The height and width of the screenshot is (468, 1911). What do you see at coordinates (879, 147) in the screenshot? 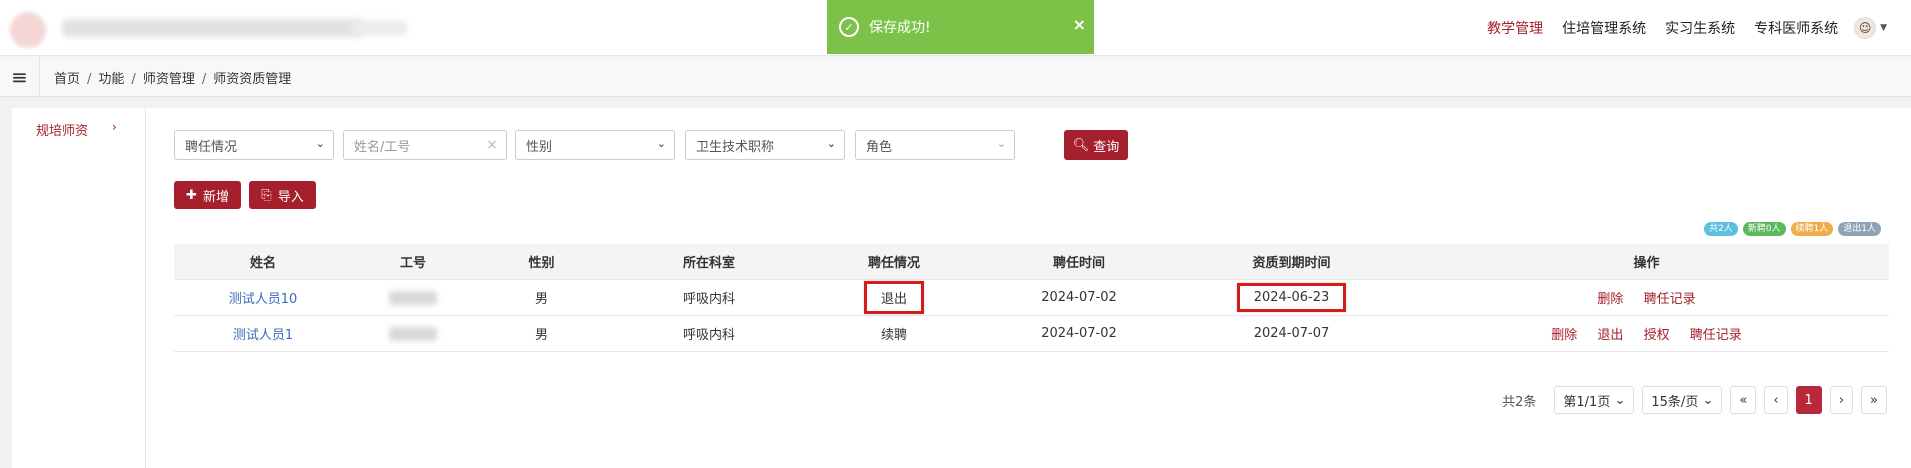
I see `role-value: 角色` at bounding box center [879, 147].